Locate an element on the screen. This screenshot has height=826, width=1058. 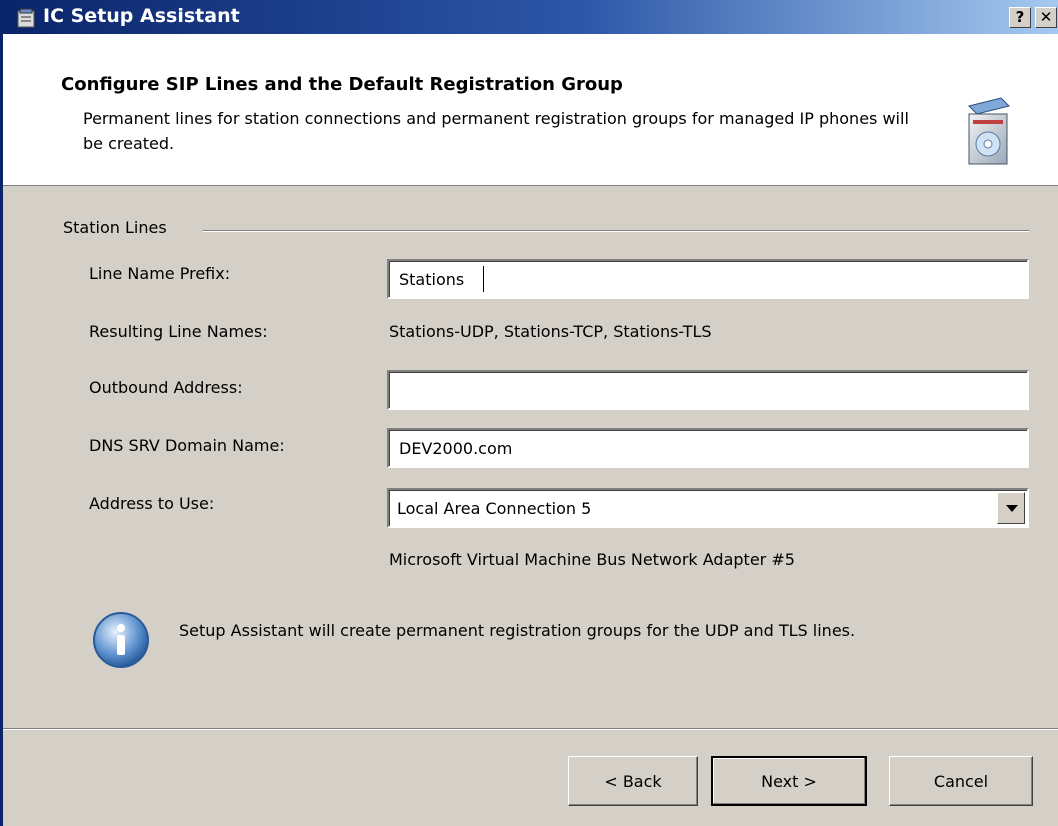
info-icon is located at coordinates (121, 640).